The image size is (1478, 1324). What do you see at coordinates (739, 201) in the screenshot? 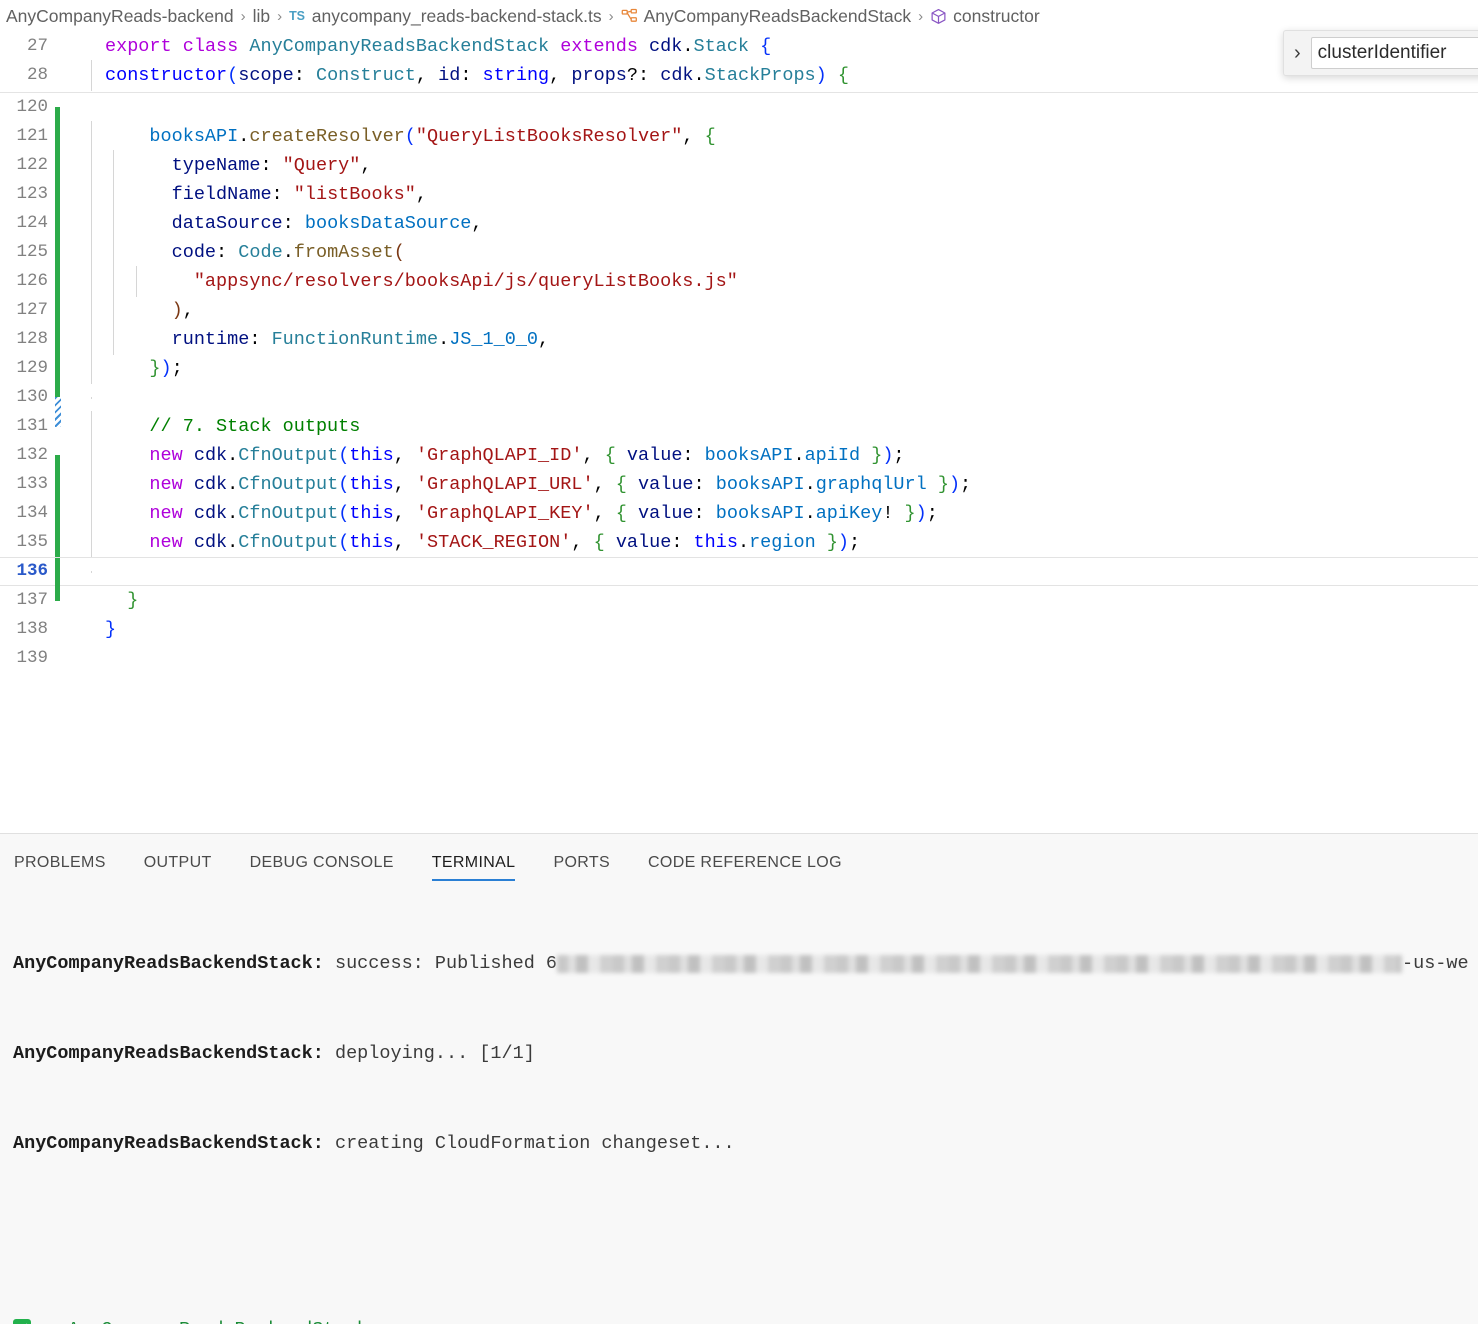
I see `code-line: 123 fieldName: "listBooks",` at bounding box center [739, 201].